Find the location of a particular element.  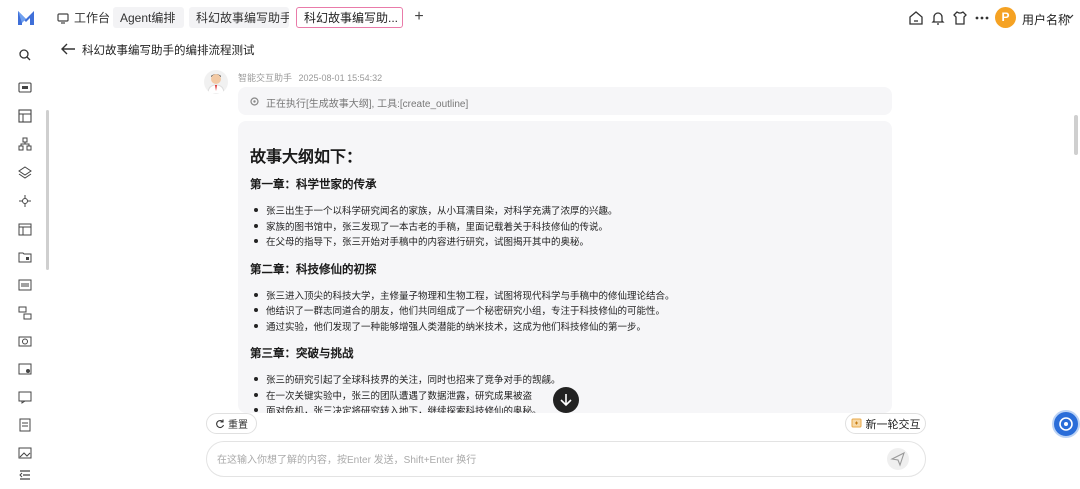

assistant-avatar is located at coordinates (216, 82).